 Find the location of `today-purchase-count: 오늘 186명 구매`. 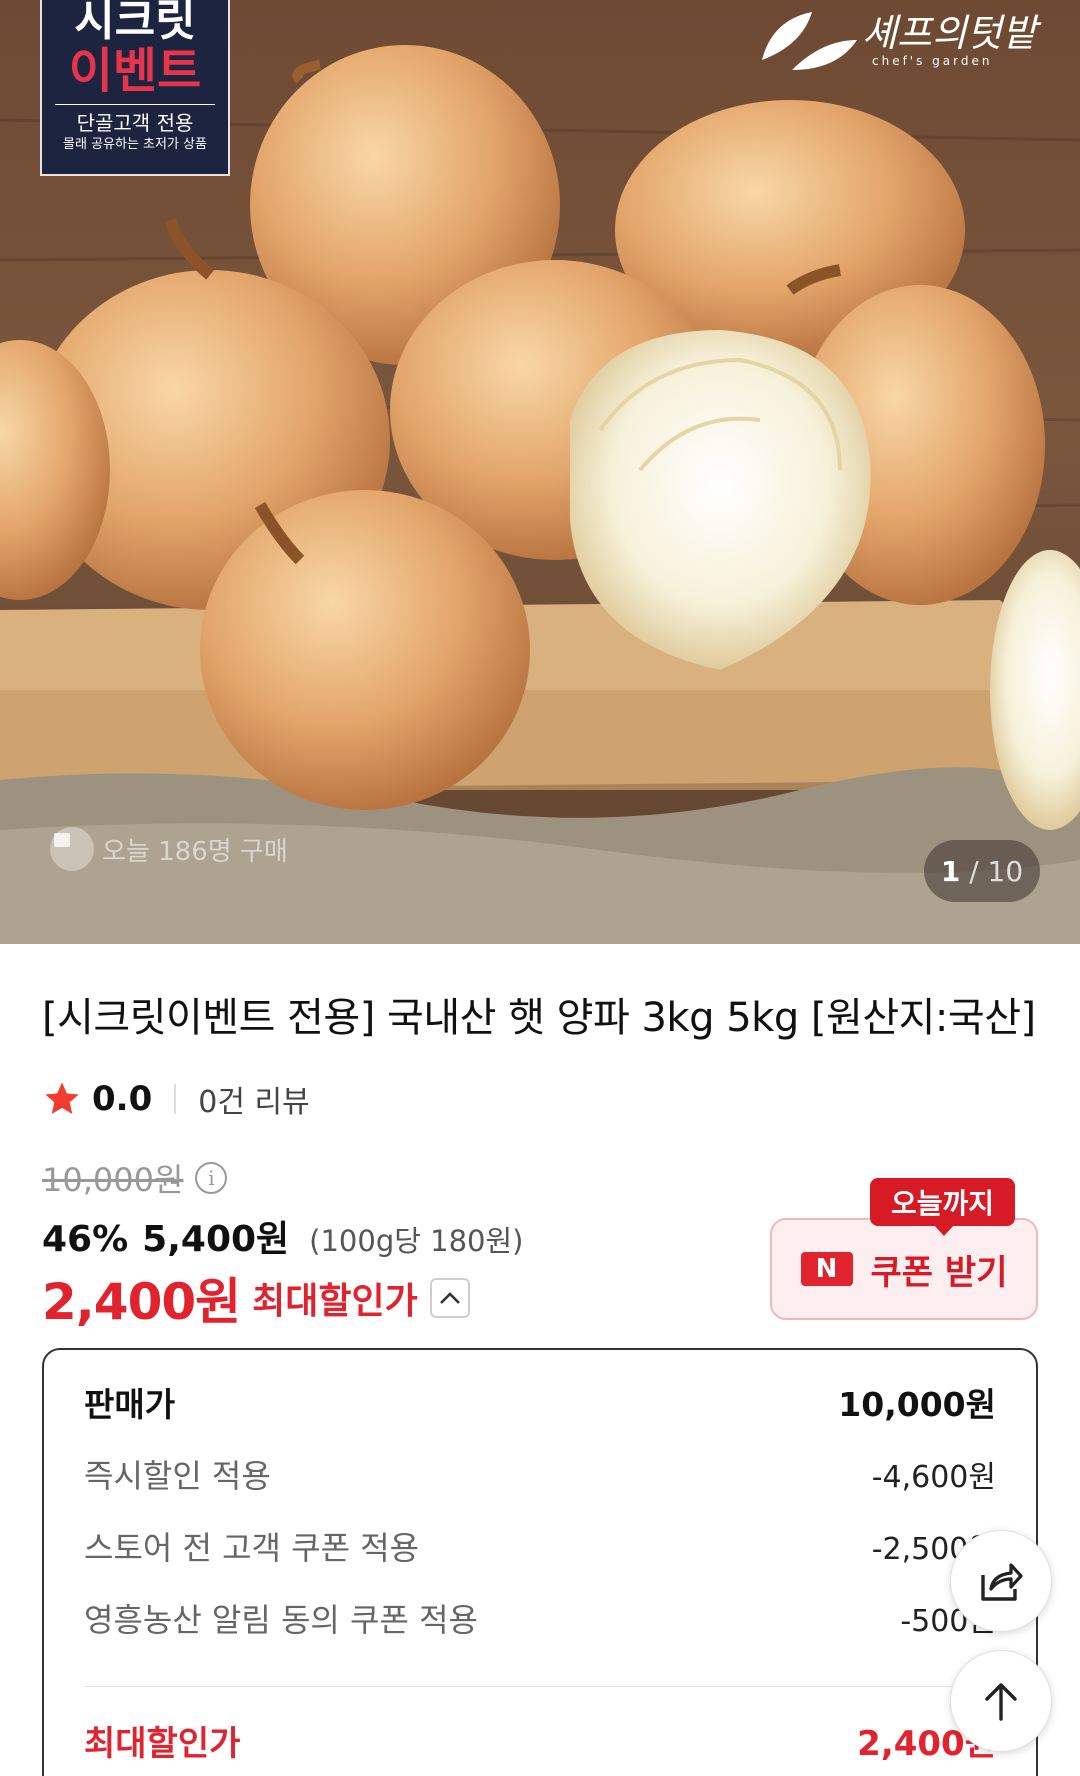

today-purchase-count: 오늘 186명 구매 is located at coordinates (169, 849).